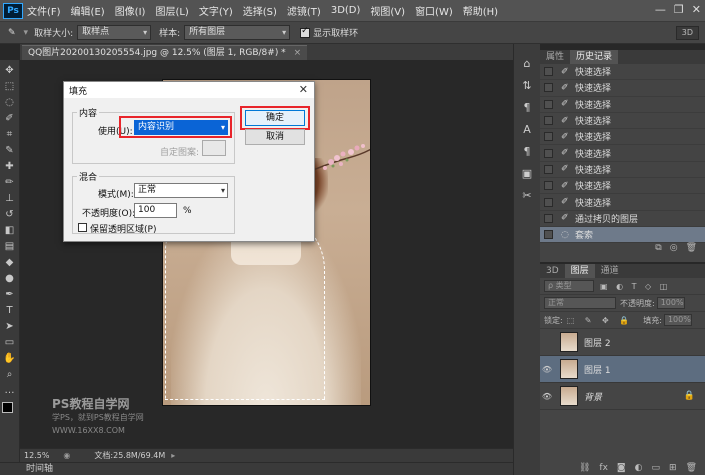  Describe the element at coordinates (622, 342) in the screenshot. I see `layer-row: 图层 2` at that location.